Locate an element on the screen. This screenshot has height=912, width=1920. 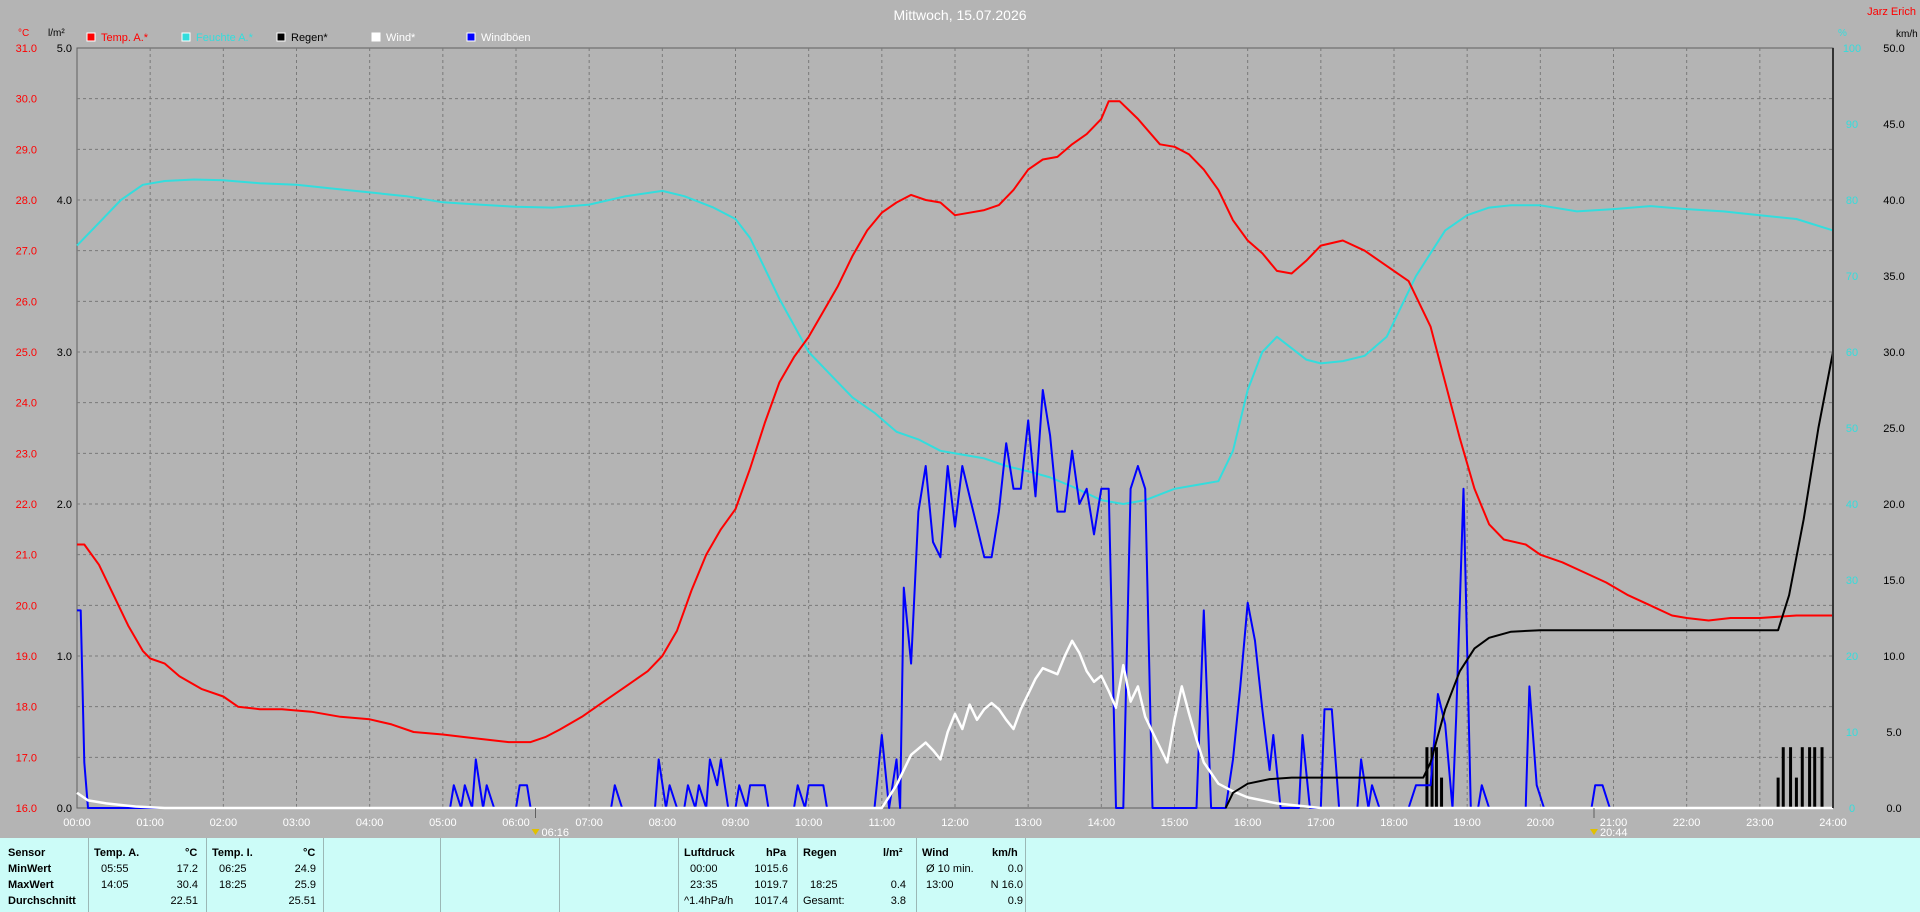
tempA-header: Temp. A. is located at coordinates (117, 853).